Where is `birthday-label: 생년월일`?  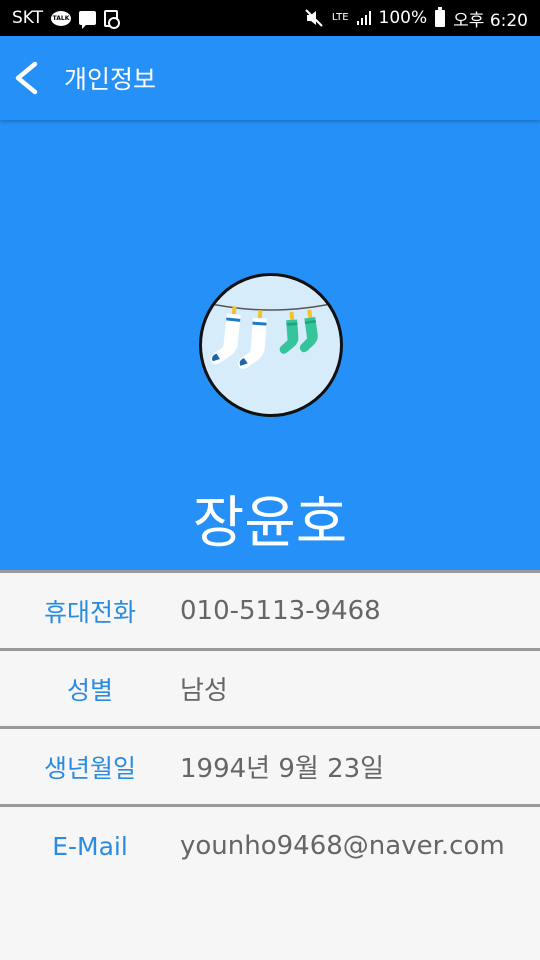 birthday-label: 생년월일 is located at coordinates (89, 768).